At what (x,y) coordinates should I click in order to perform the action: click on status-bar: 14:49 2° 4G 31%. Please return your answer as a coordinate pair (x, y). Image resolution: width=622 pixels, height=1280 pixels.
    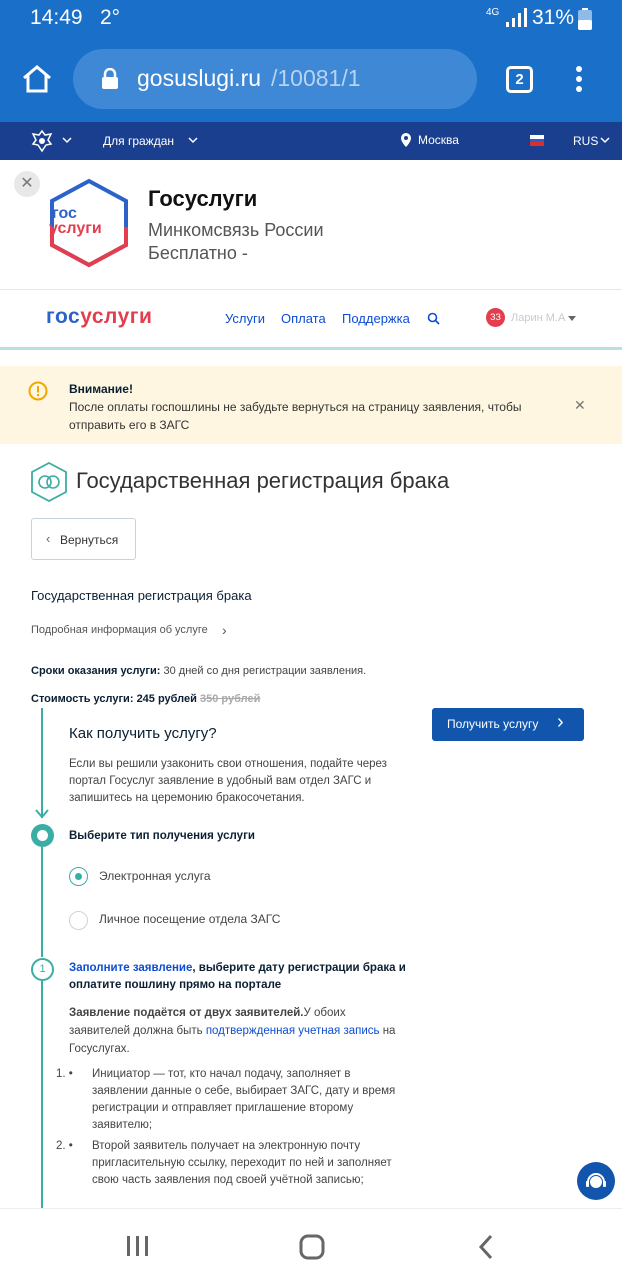
    Looking at the image, I should click on (311, 20).